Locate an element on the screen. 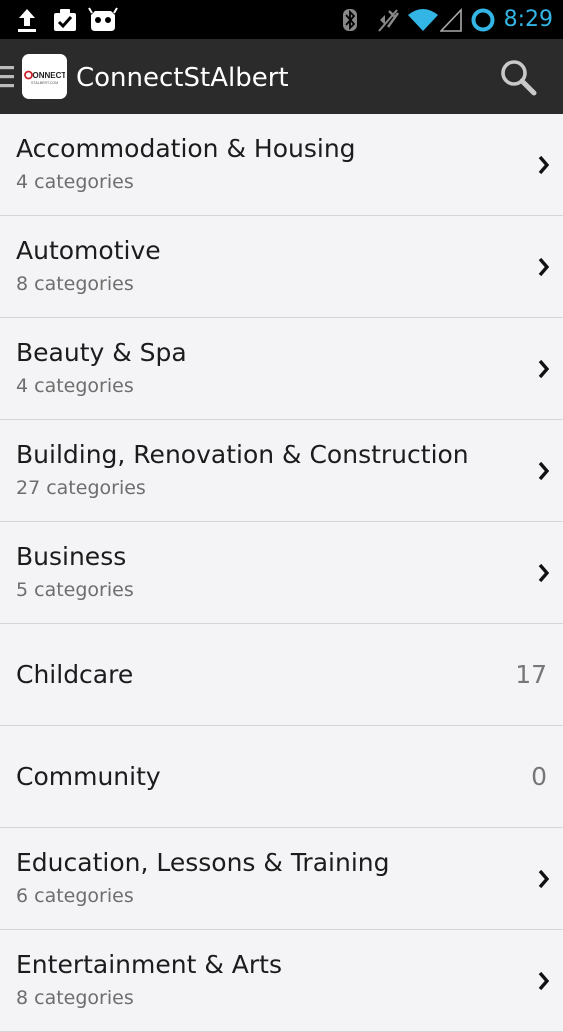 The height and width of the screenshot is (1032, 563). sync-ring-icon is located at coordinates (483, 19).